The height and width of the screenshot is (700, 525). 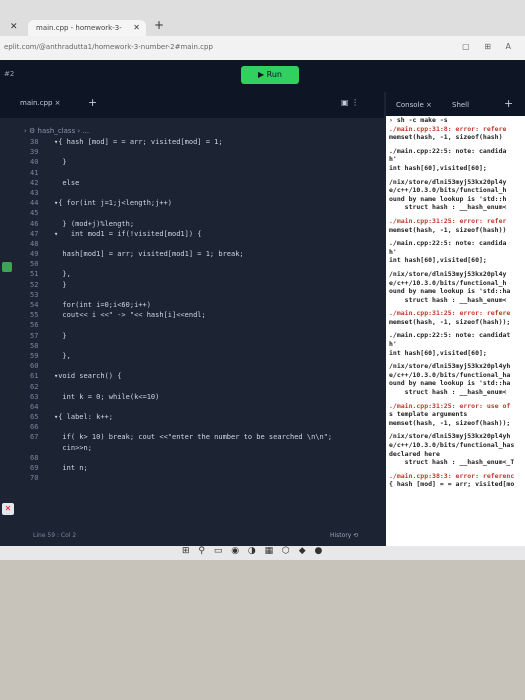 I want to click on code-line: 60, so click(x=192, y=367).